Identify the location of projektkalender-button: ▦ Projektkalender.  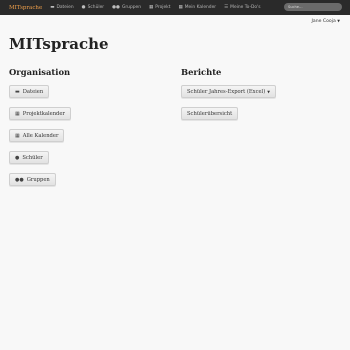
(40, 113).